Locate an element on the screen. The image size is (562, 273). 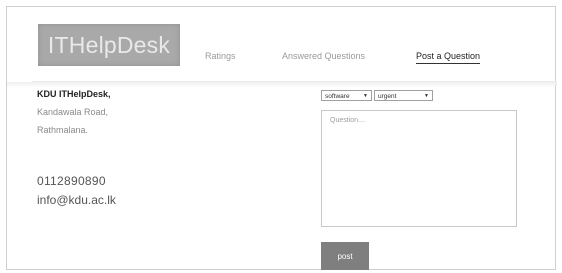
address-line-2: Rathmalana. is located at coordinates (63, 130).